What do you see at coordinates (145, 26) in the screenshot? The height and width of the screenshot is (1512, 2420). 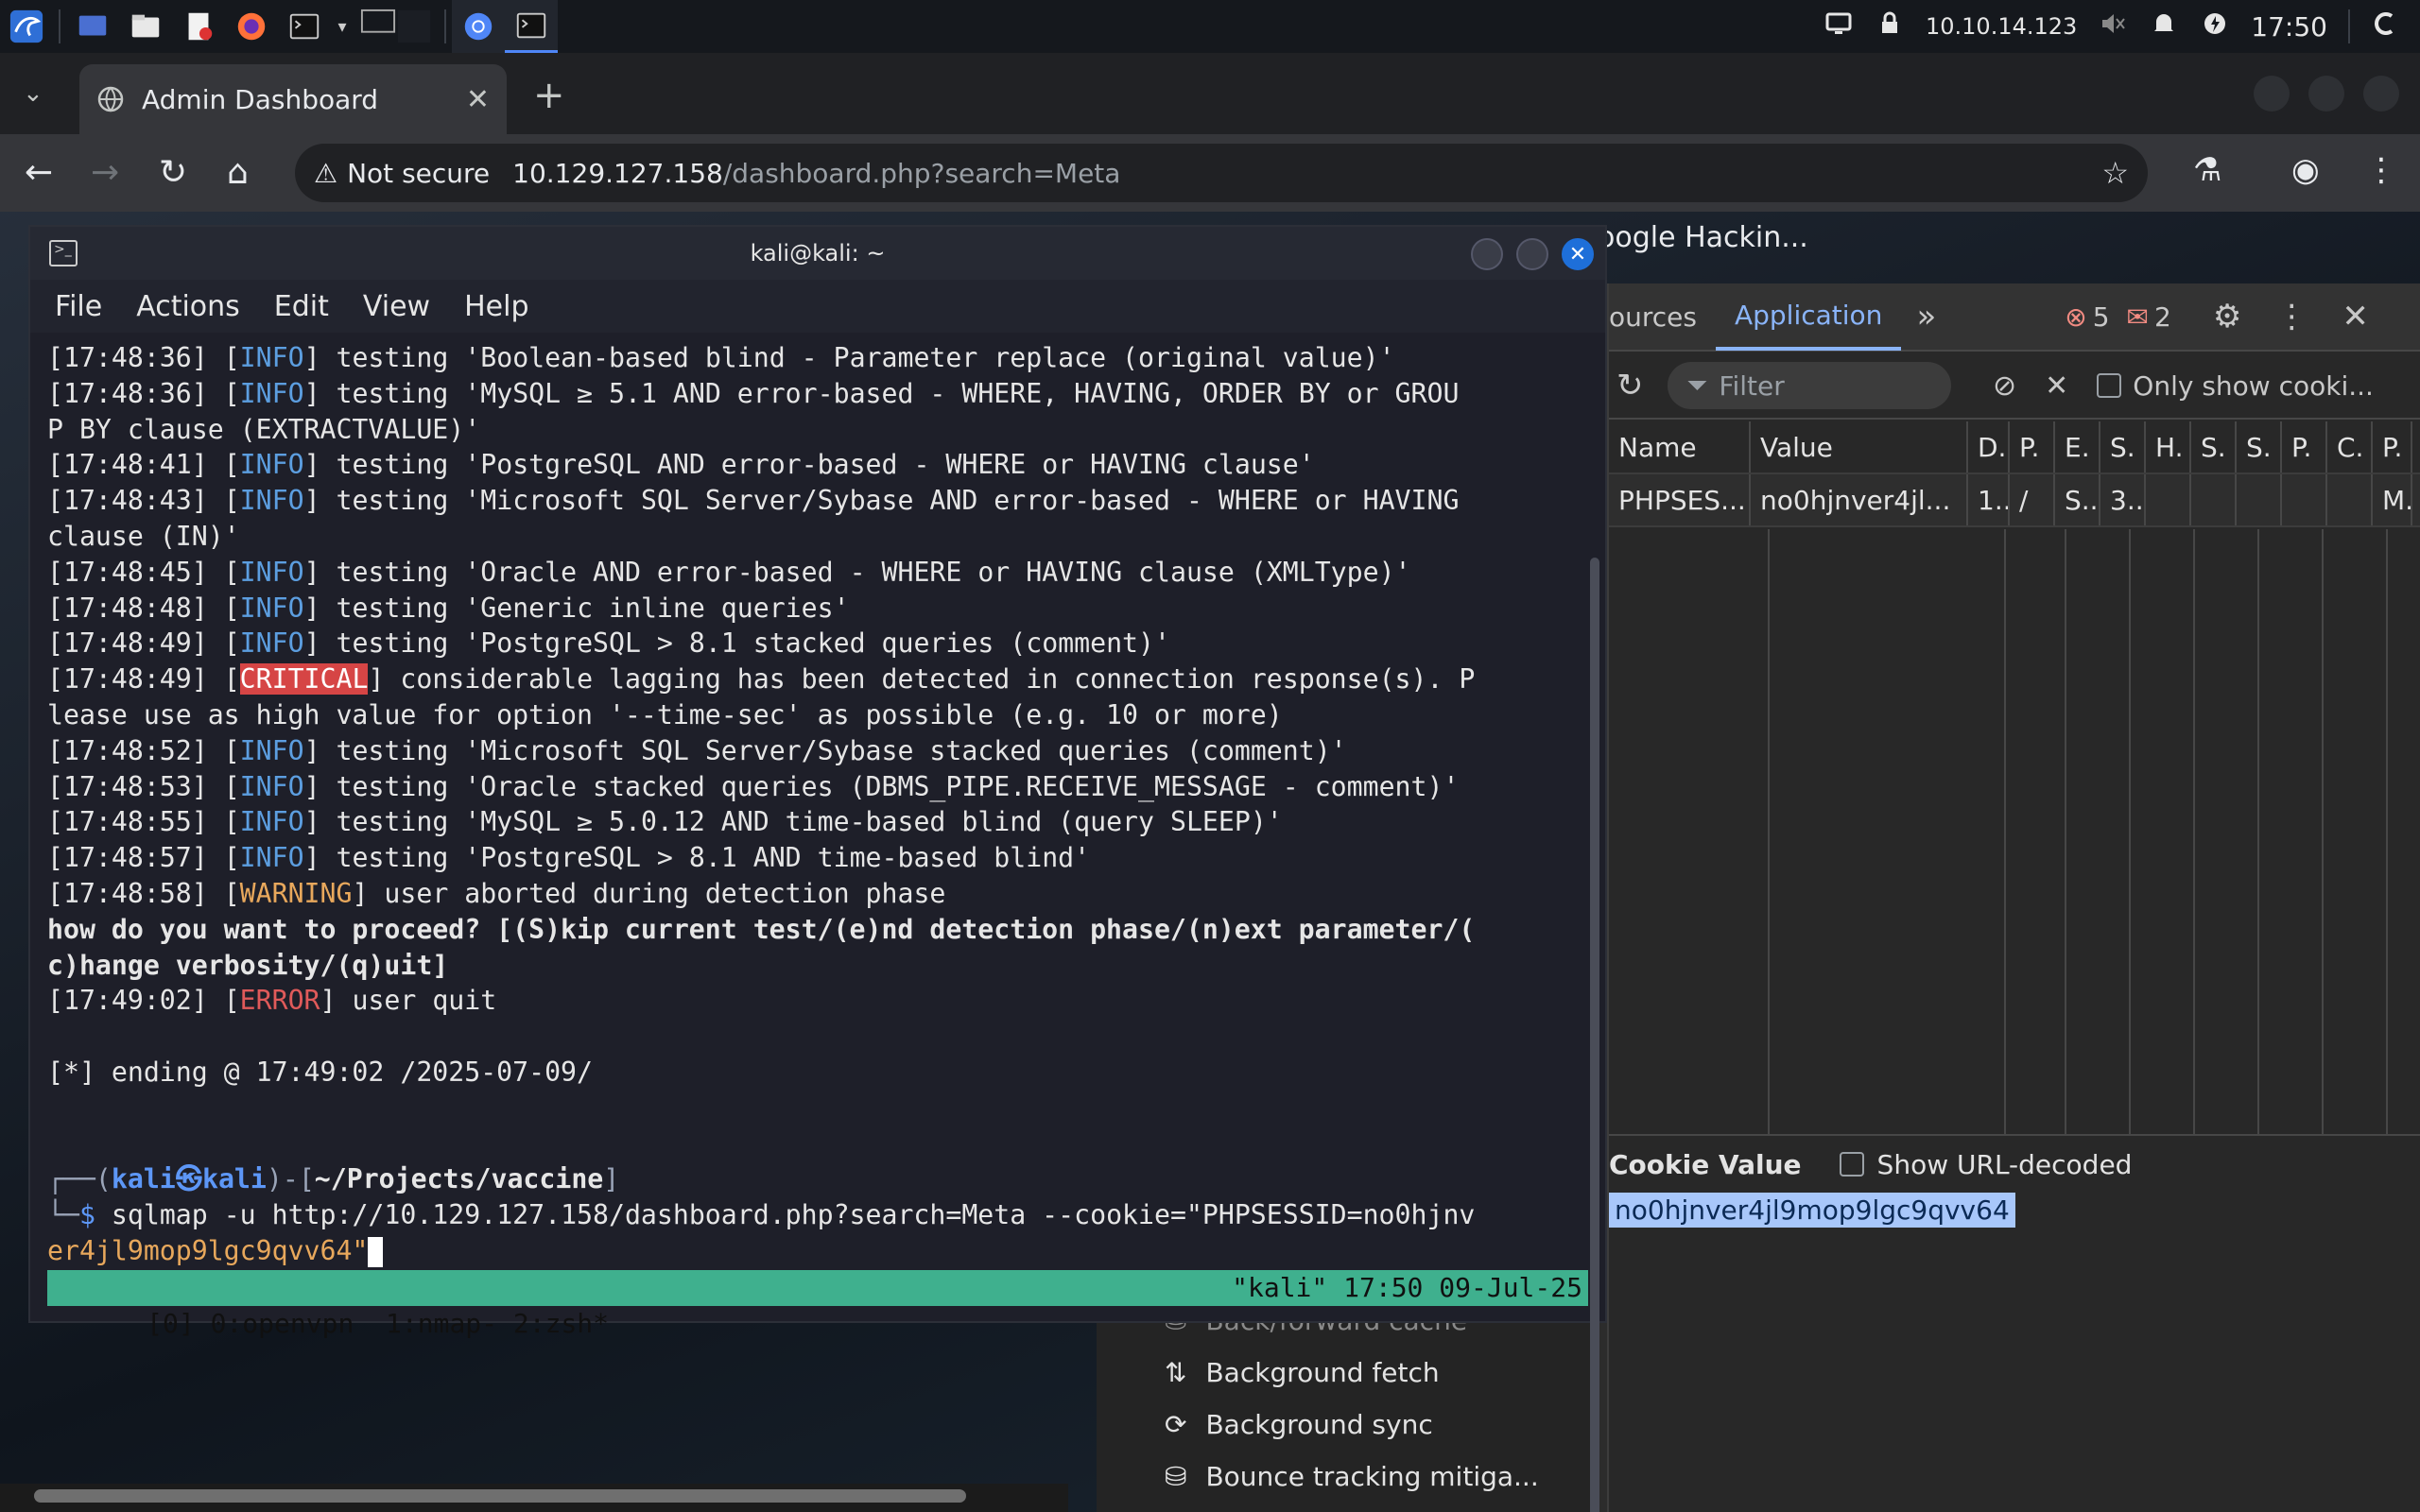 I see `file-manager-icon` at bounding box center [145, 26].